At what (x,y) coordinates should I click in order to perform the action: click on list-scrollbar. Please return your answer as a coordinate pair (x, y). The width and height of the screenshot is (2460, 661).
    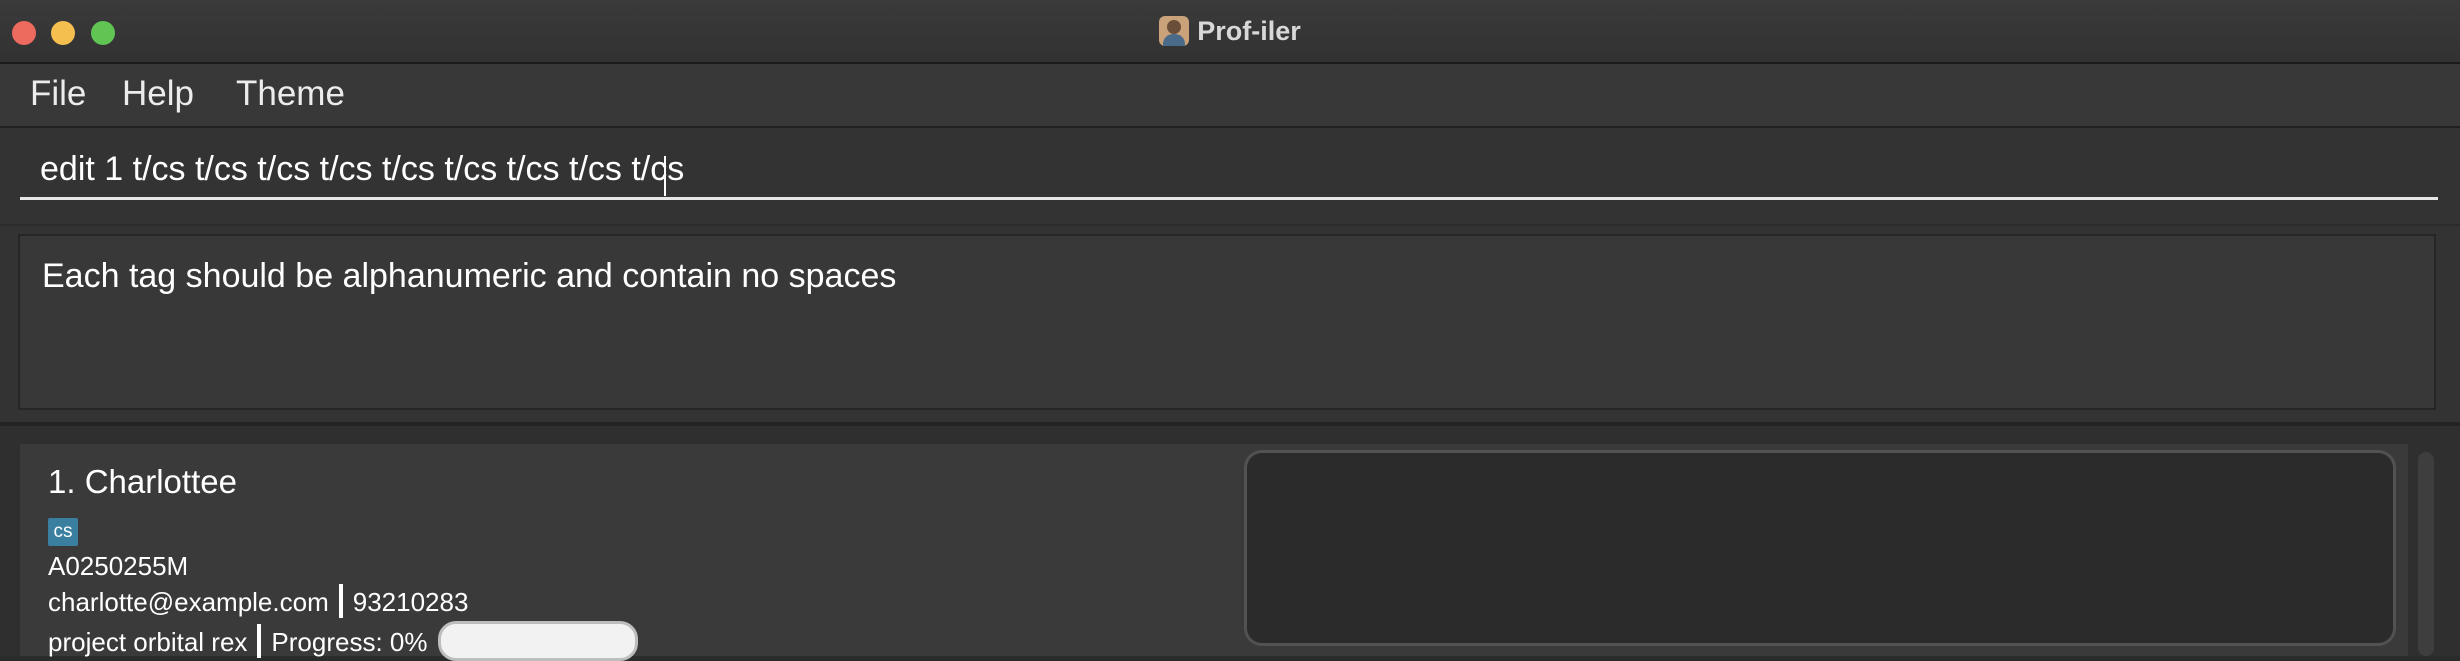
    Looking at the image, I should click on (2426, 554).